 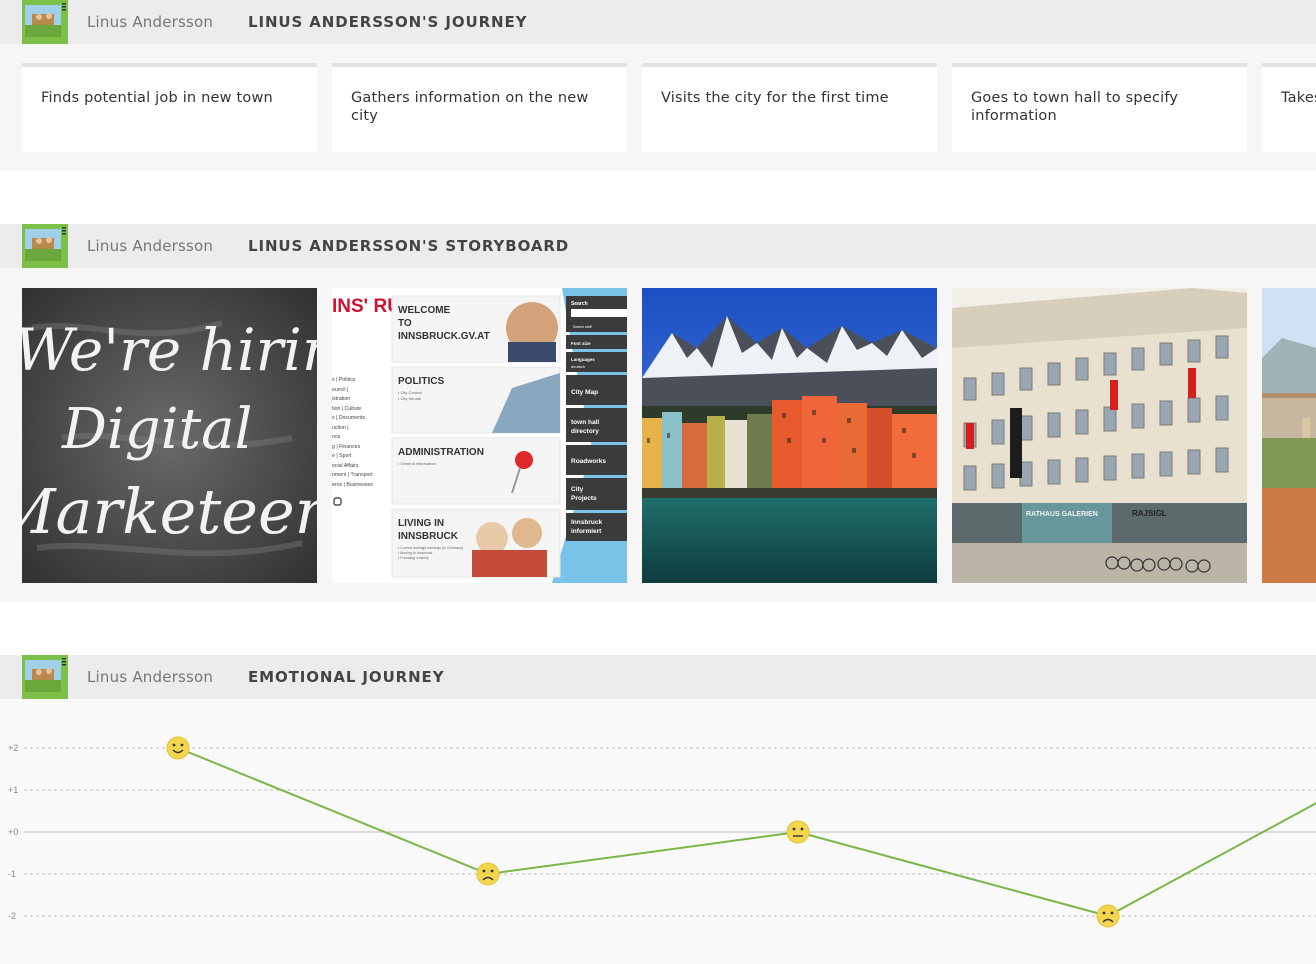 I want to click on emotional-title: EMOTIONAL JOURNEY, so click(x=346, y=677).